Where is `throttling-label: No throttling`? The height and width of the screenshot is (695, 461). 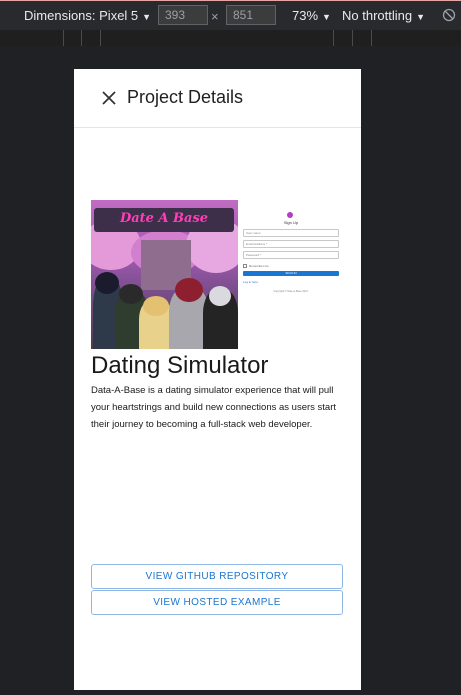
throttling-label: No throttling is located at coordinates (377, 15).